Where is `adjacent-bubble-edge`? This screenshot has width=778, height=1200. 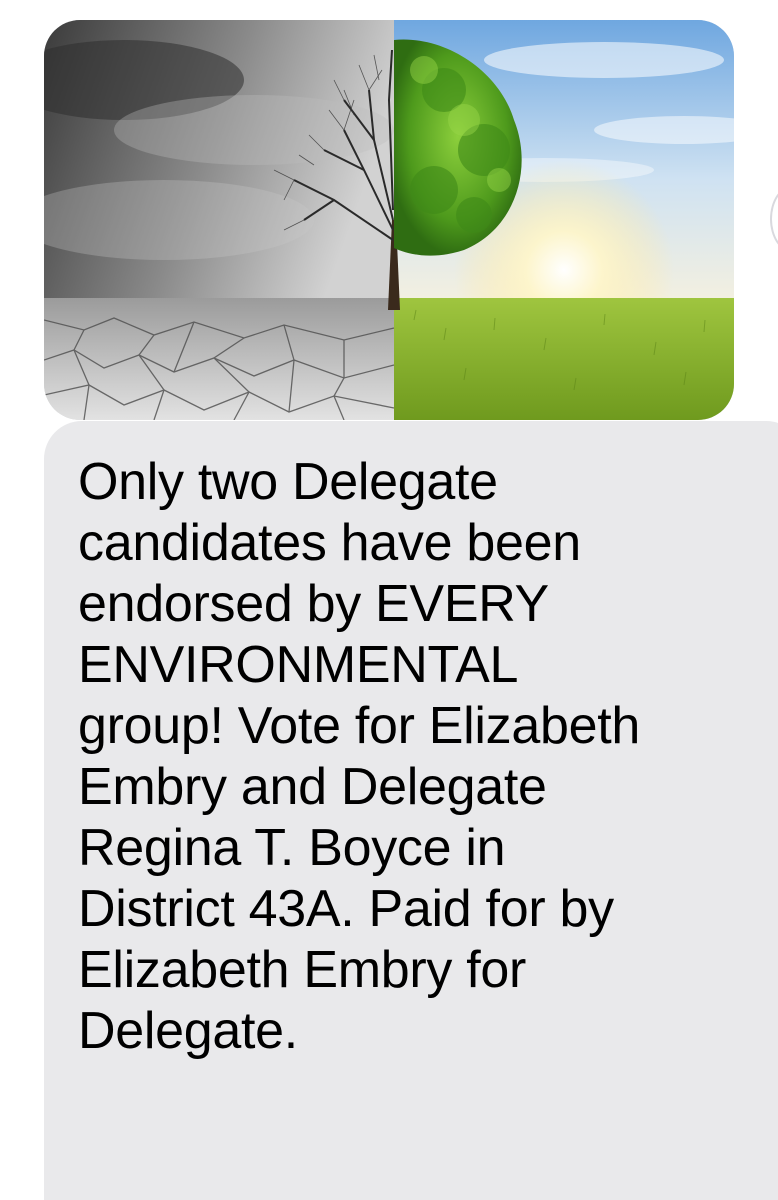
adjacent-bubble-edge is located at coordinates (774, 219).